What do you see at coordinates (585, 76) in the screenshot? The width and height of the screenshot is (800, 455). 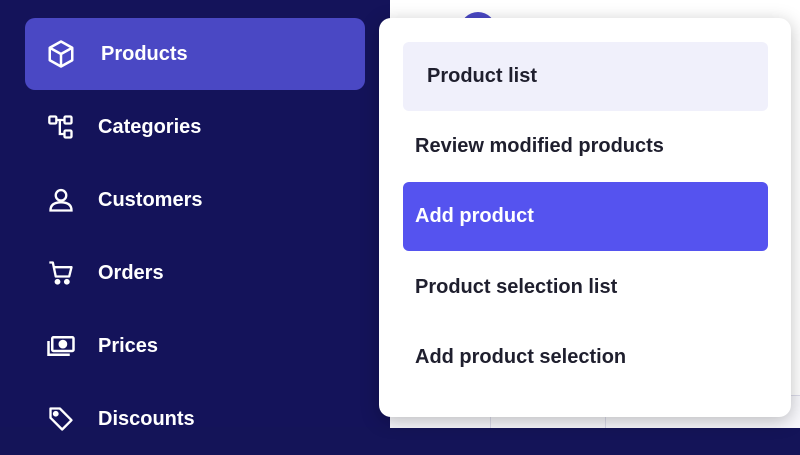 I see `menu-item-product-list: Product list` at bounding box center [585, 76].